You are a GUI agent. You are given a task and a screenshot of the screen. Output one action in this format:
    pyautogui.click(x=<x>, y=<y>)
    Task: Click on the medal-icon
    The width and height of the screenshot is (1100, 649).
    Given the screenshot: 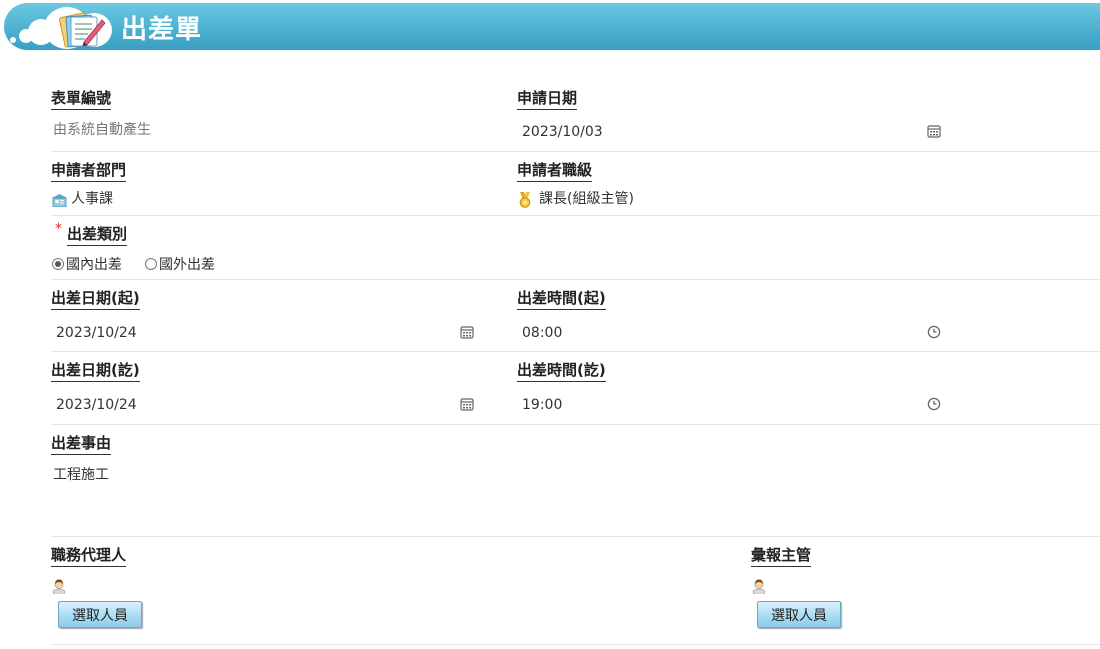 What is the action you would take?
    pyautogui.click(x=525, y=200)
    